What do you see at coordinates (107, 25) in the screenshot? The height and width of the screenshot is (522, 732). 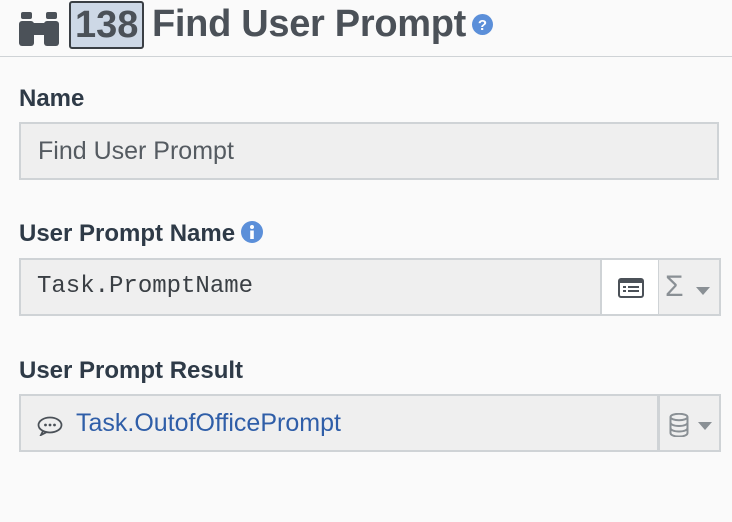 I see `step-number-badge: 138` at bounding box center [107, 25].